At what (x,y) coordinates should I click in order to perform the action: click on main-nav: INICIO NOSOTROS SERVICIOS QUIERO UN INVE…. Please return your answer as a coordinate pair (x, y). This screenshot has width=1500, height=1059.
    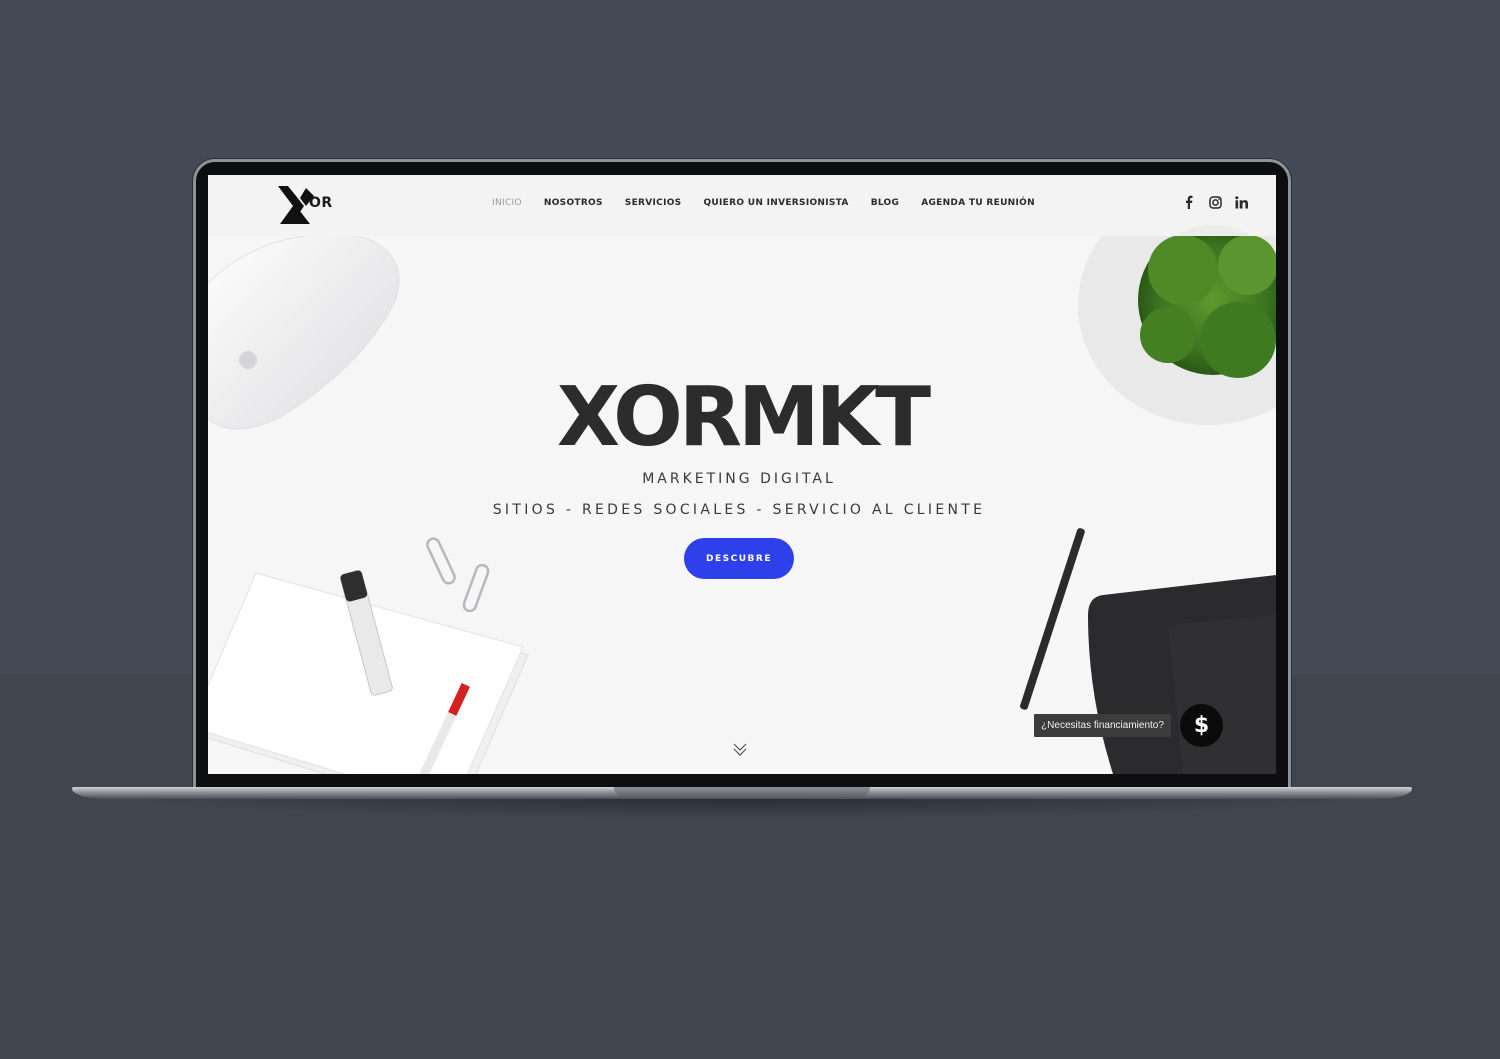
    Looking at the image, I should click on (763, 203).